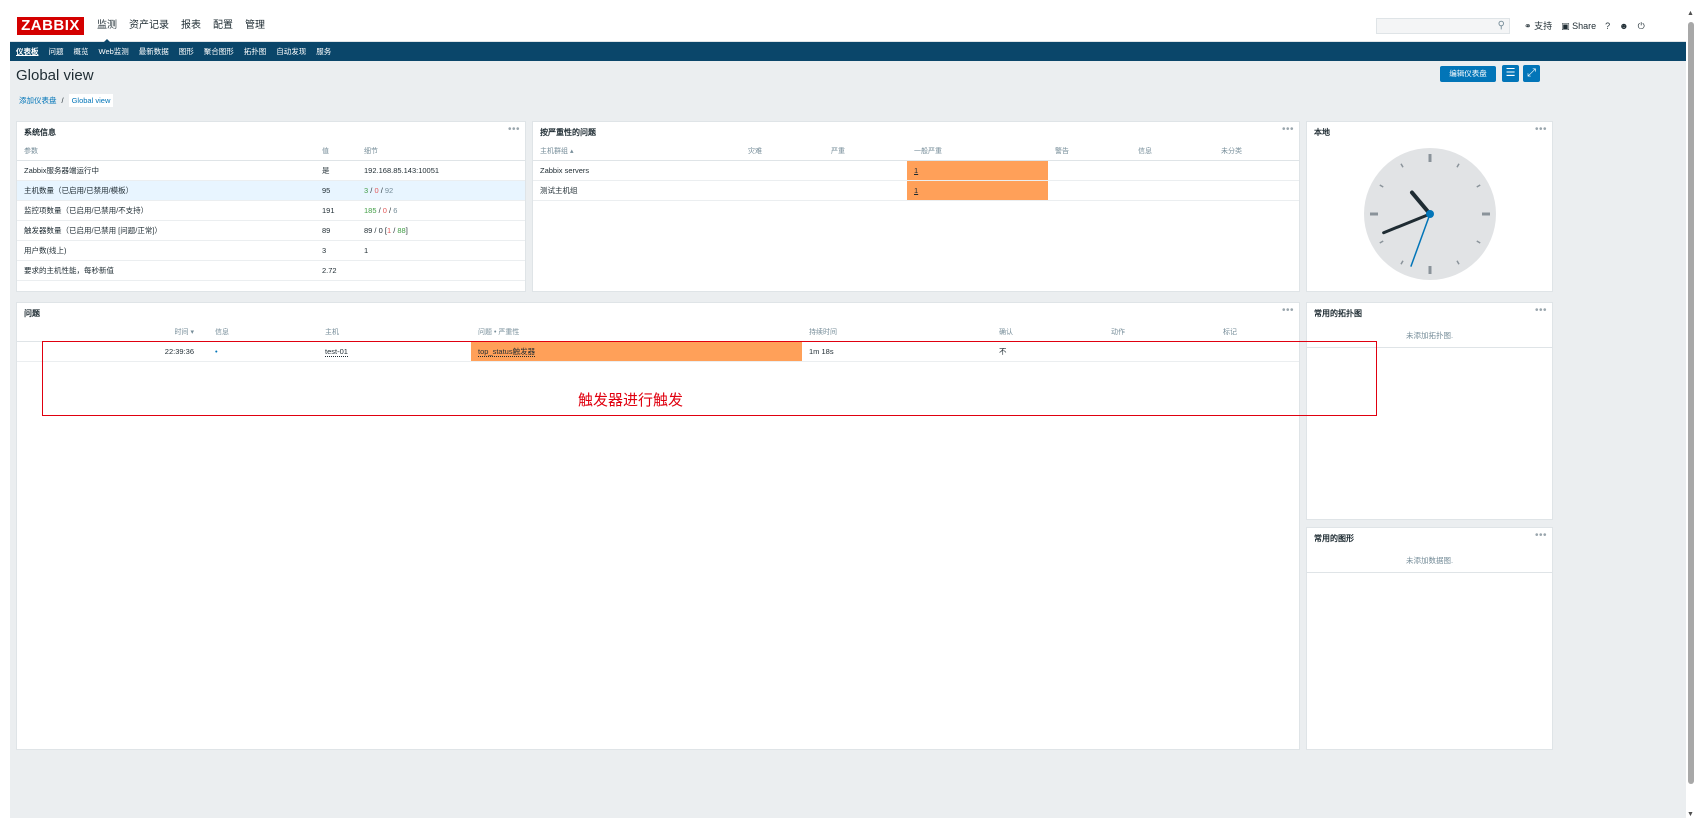 The image size is (1704, 827). Describe the element at coordinates (441, 152) in the screenshot. I see `column-header: 细节` at that location.